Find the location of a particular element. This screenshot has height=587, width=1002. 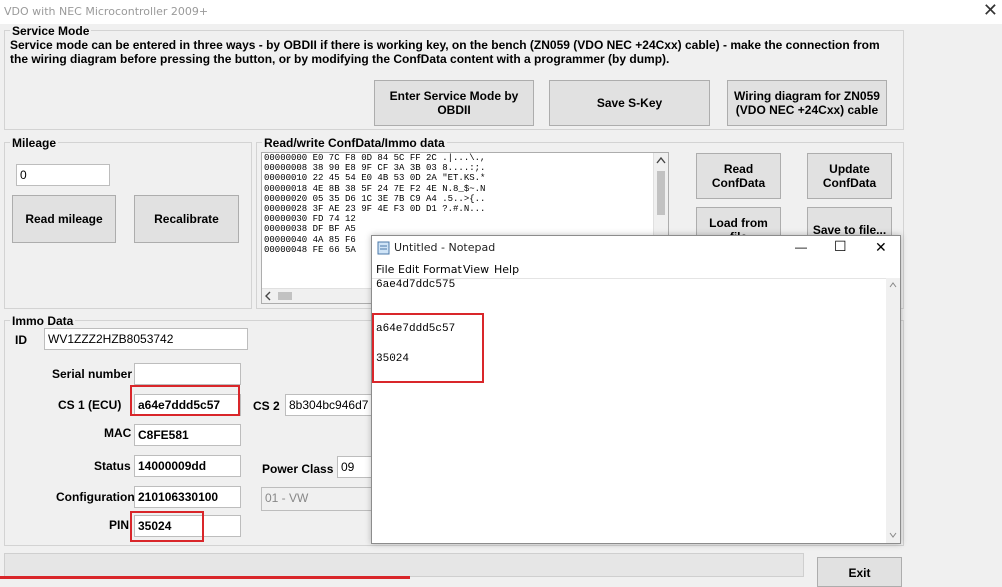

power-class-label: Power Class is located at coordinates (298, 469).